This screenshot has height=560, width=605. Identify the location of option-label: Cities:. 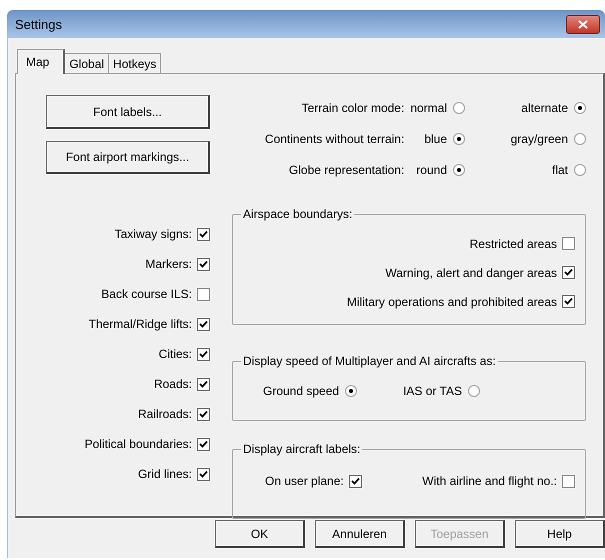
(175, 354).